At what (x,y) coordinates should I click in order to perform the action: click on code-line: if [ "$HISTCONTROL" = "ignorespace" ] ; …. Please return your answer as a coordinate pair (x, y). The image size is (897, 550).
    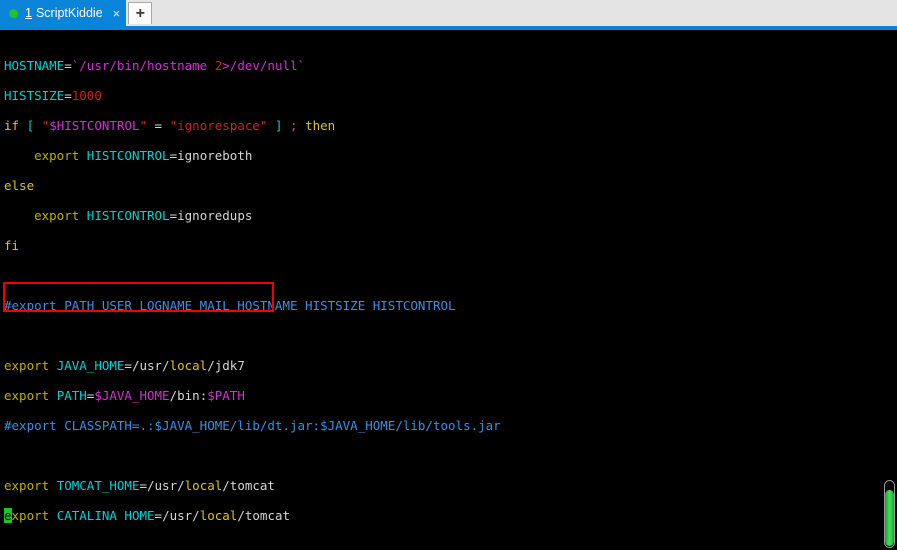
    Looking at the image, I should click on (170, 125).